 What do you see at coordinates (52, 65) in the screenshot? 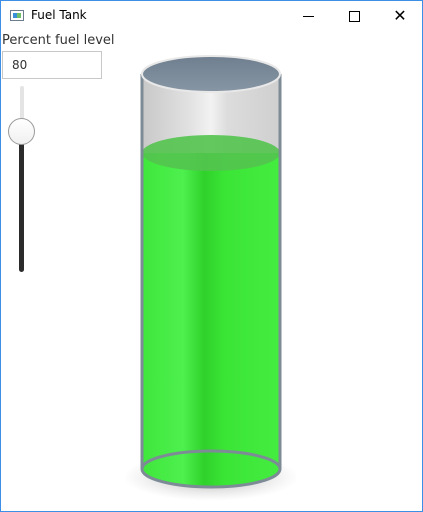
I see `fuel-level-input` at bounding box center [52, 65].